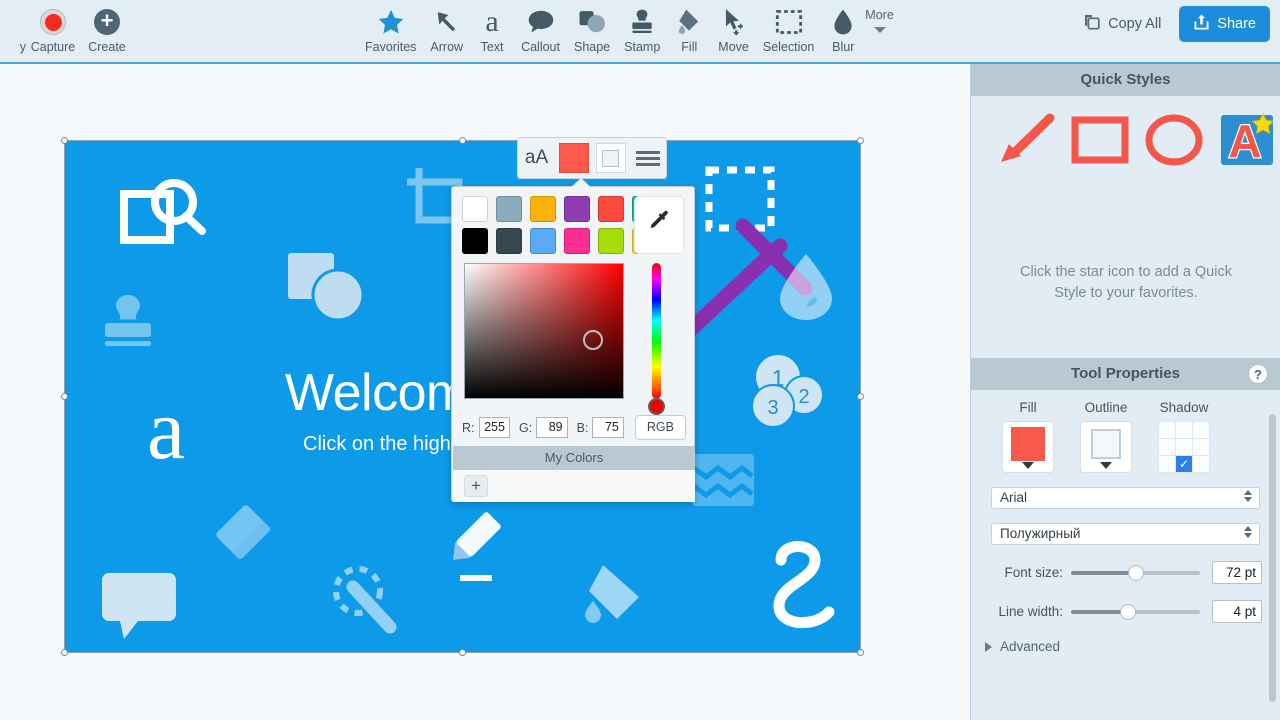 Image resolution: width=1280 pixels, height=720 pixels. Describe the element at coordinates (462, 652) in the screenshot. I see `resize-handle-s` at that location.